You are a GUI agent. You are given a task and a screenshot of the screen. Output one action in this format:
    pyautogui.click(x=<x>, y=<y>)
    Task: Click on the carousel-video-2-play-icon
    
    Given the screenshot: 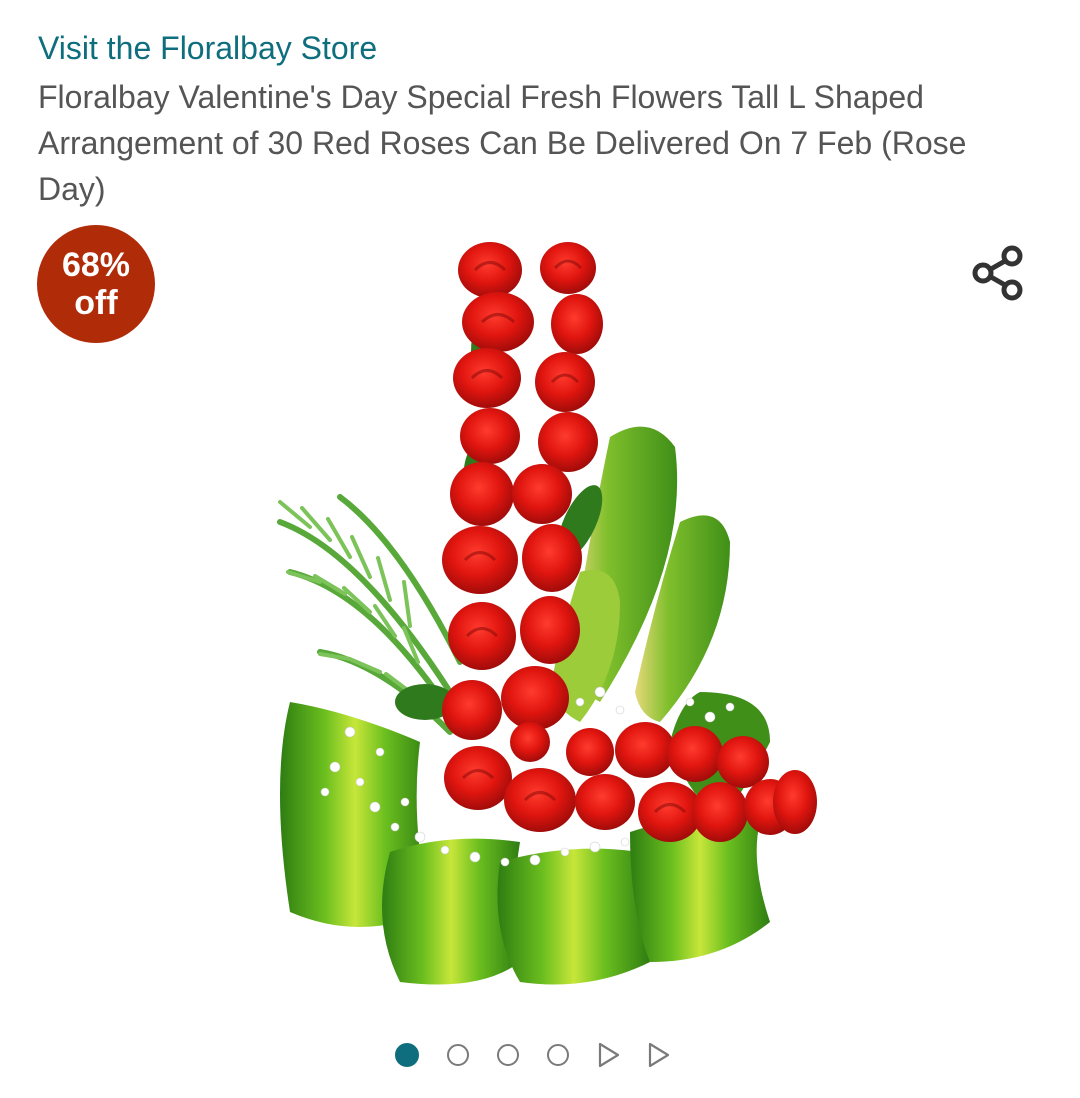 What is the action you would take?
    pyautogui.click(x=659, y=1055)
    